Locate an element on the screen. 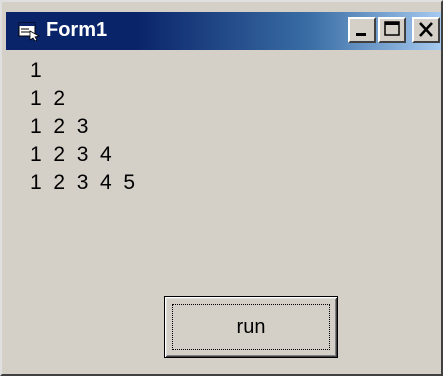 The height and width of the screenshot is (376, 443). output-line-4: 1 2 3 4 is located at coordinates (71, 154).